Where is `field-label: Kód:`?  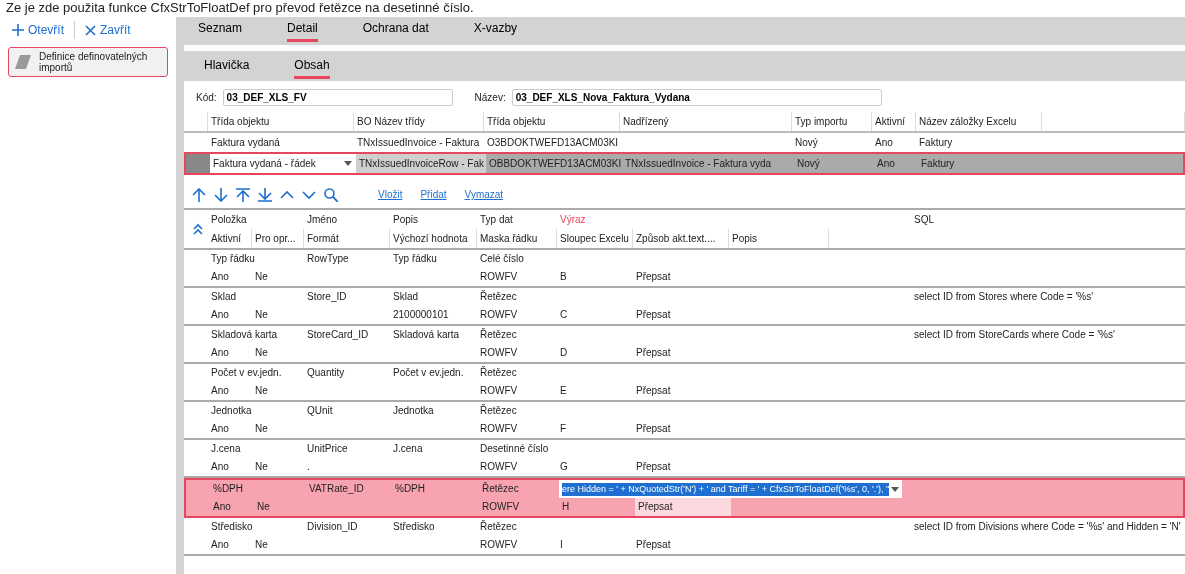 field-label: Kód: is located at coordinates (206, 98).